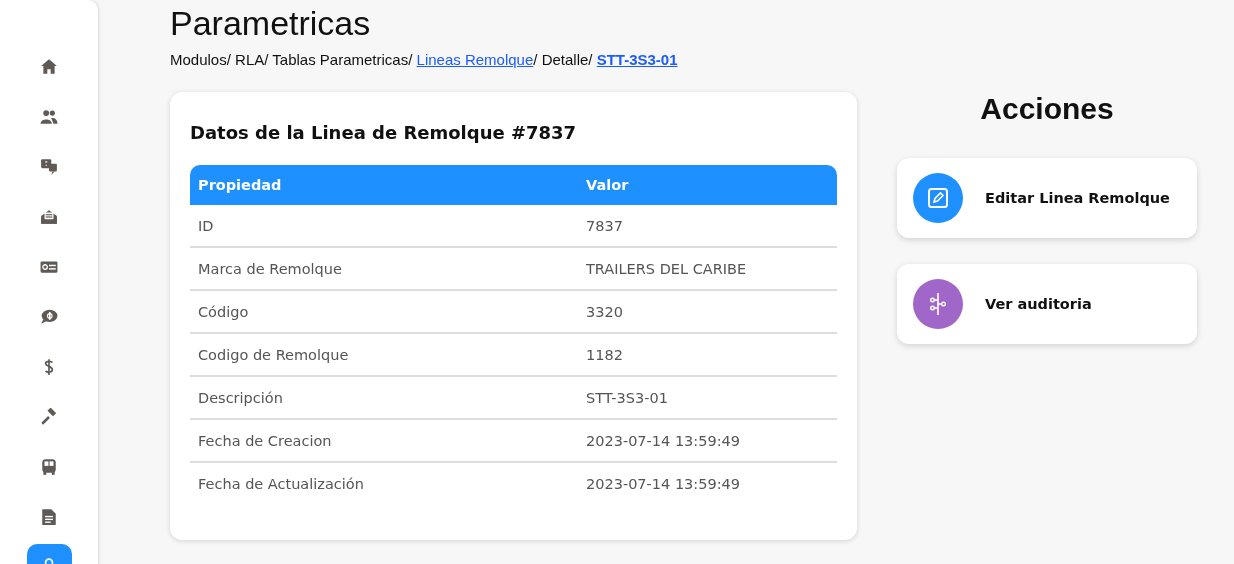 The width and height of the screenshot is (1234, 564). Describe the element at coordinates (49, 116) in the screenshot. I see `people-icon` at that location.